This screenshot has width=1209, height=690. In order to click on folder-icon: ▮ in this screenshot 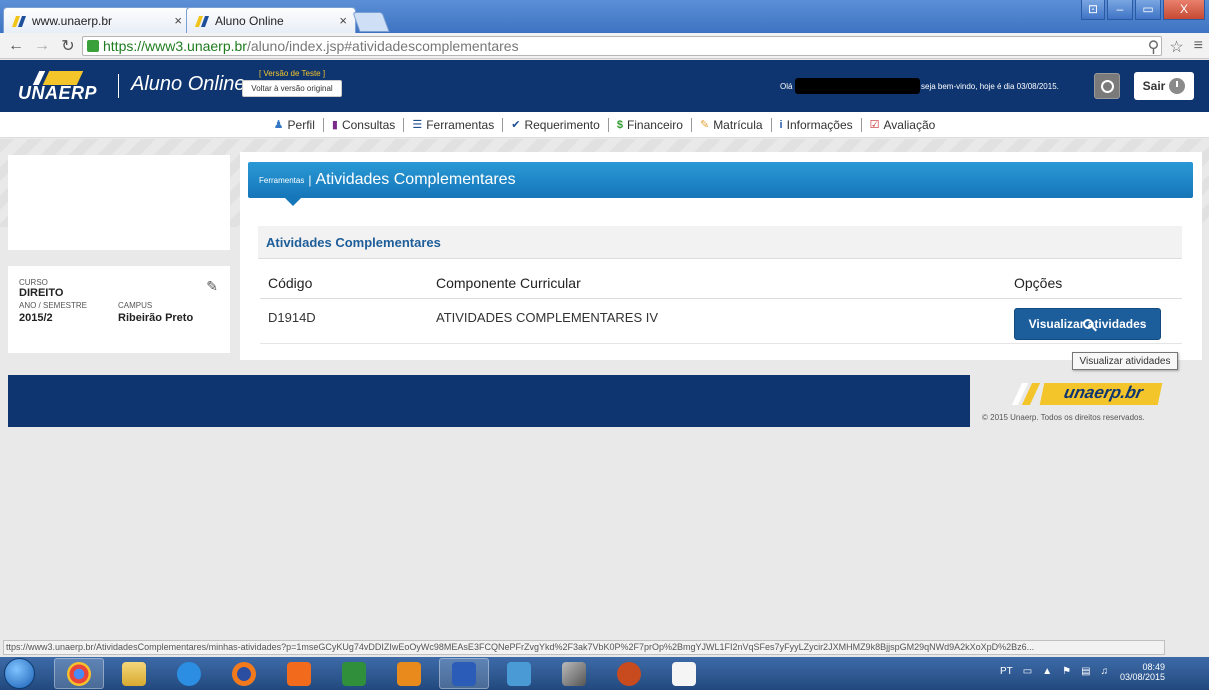, I will do `click(334, 125)`.